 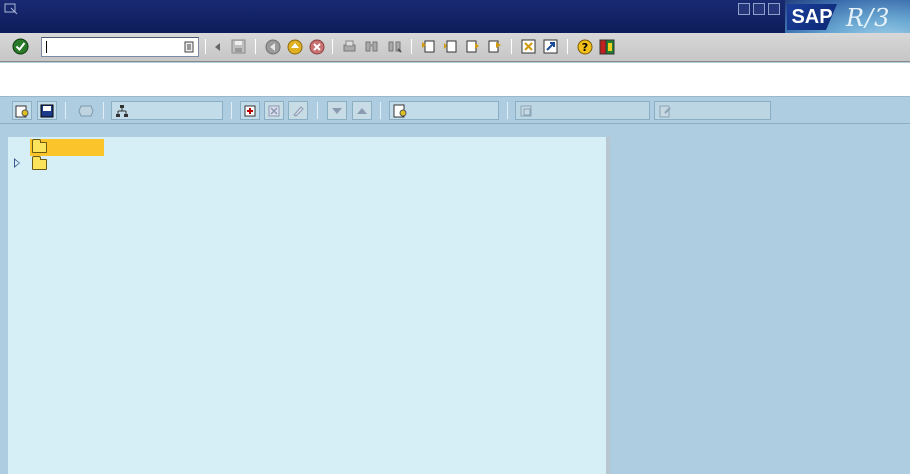 What do you see at coordinates (606, 46) in the screenshot?
I see `customize-layout-icon` at bounding box center [606, 46].